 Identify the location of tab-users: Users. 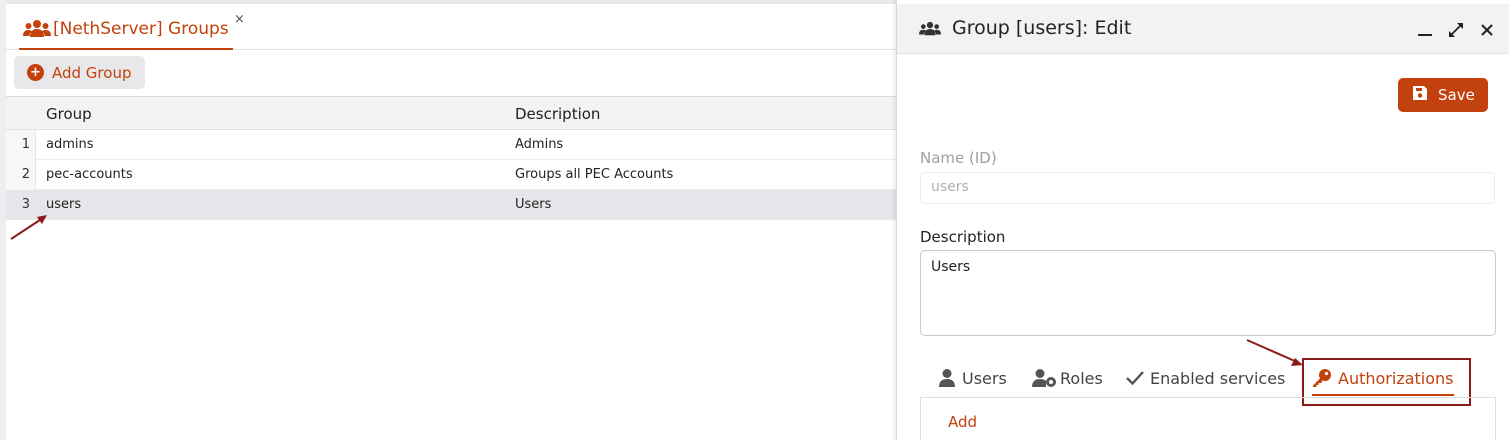
(972, 378).